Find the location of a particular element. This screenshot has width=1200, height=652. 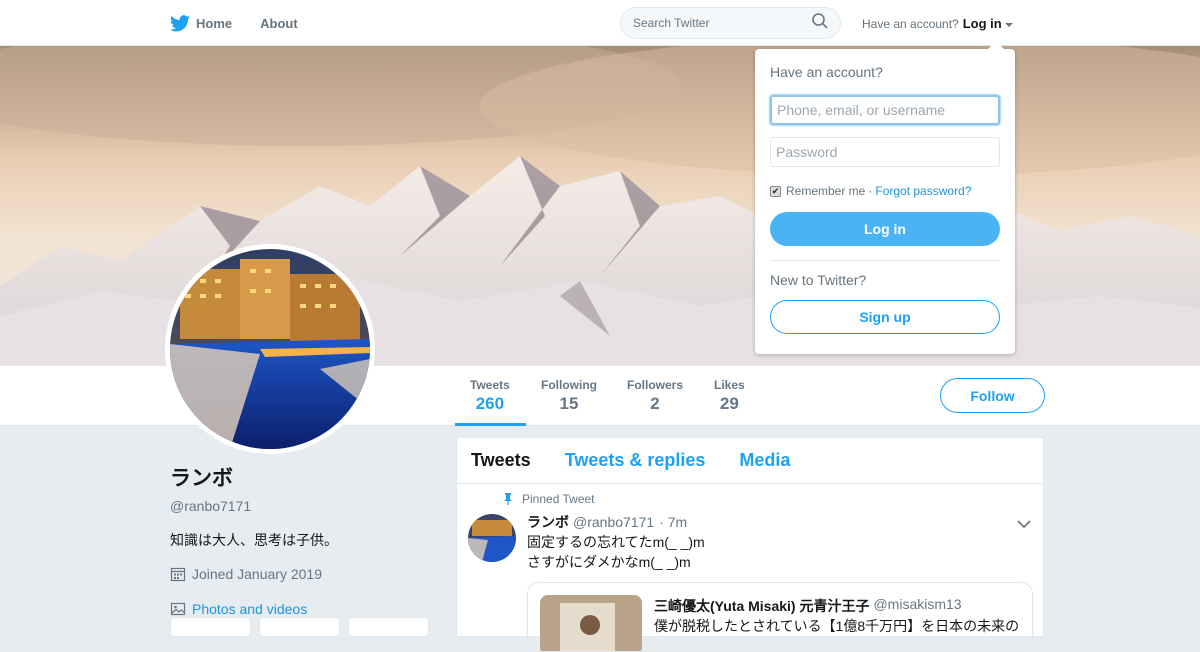

tweet-text-line: さすがにダメかなm(_ _)m is located at coordinates (609, 562).